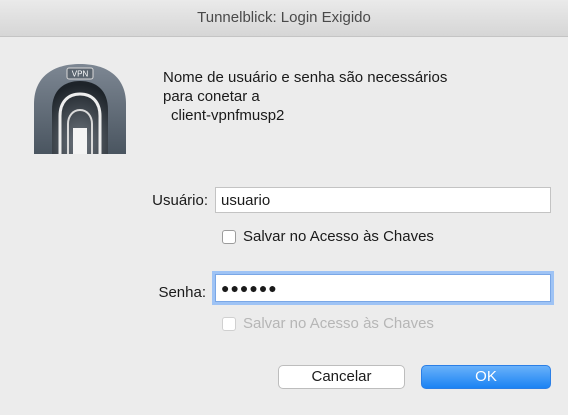 This screenshot has height=415, width=568. Describe the element at coordinates (80, 74) in the screenshot. I see `vpn-badge-text: VPN` at that location.